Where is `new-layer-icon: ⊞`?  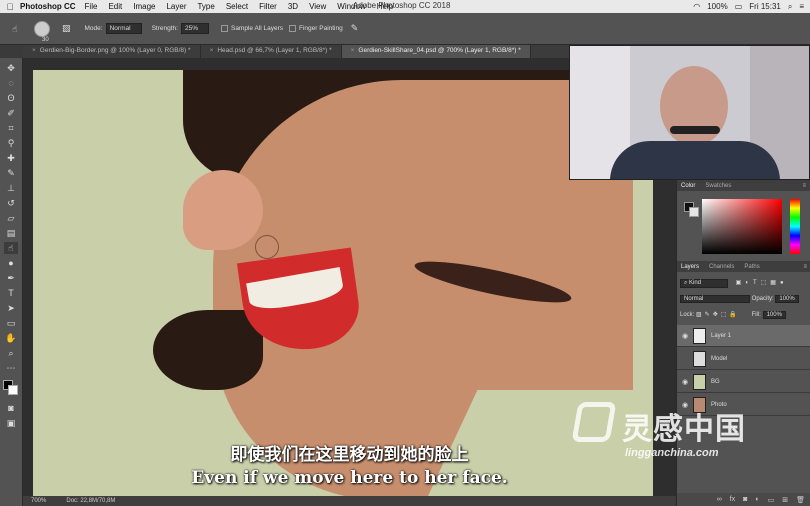 new-layer-icon: ⊞ is located at coordinates (785, 500).